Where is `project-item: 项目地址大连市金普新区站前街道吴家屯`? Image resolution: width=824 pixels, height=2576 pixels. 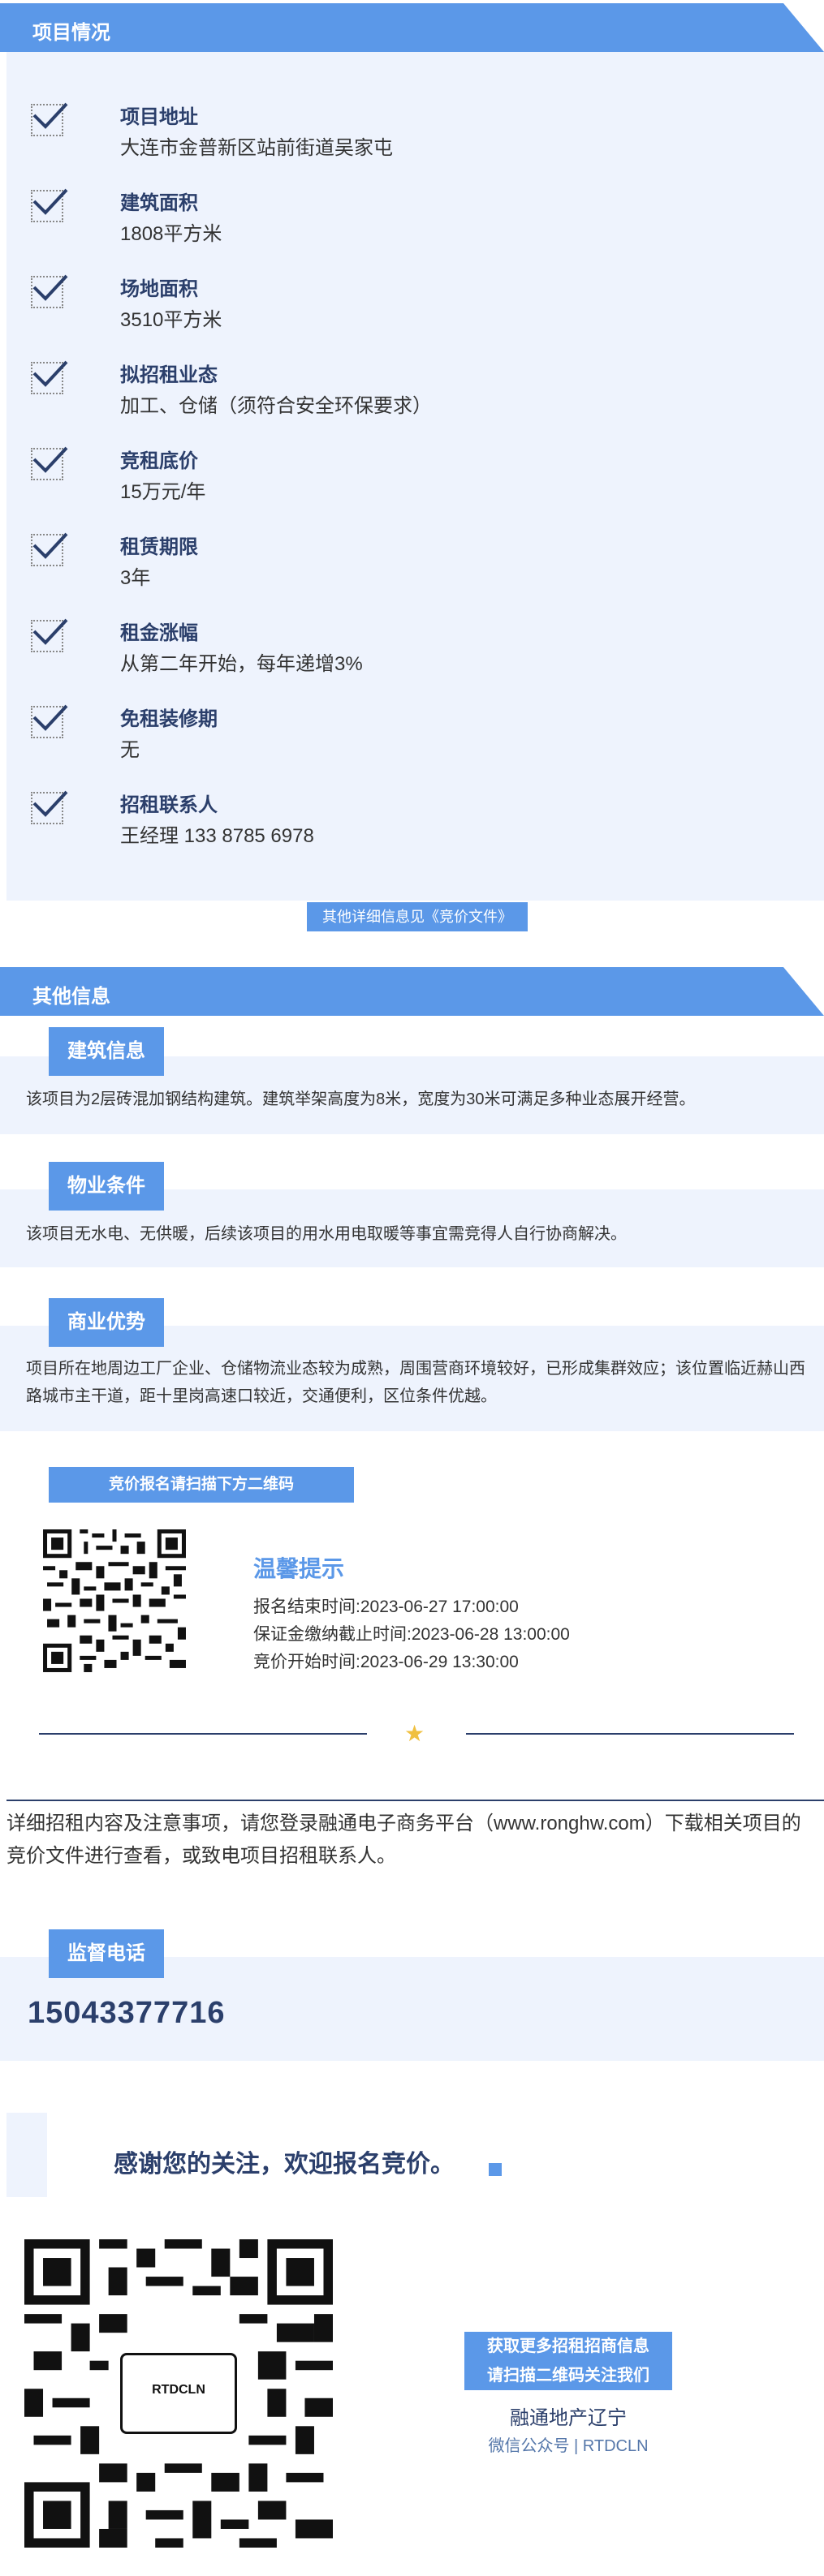
project-item: 项目地址大连市金普新区站前街道吴家屯 is located at coordinates (371, 137).